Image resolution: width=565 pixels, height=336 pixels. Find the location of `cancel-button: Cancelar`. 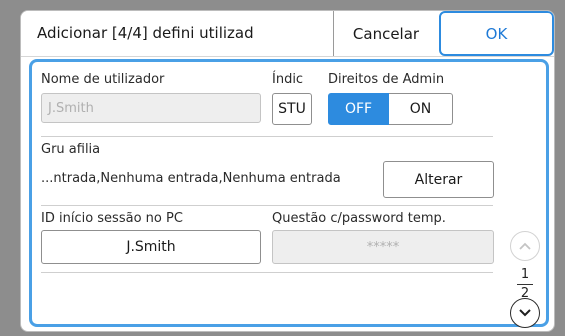

cancel-button: Cancelar is located at coordinates (385, 33).